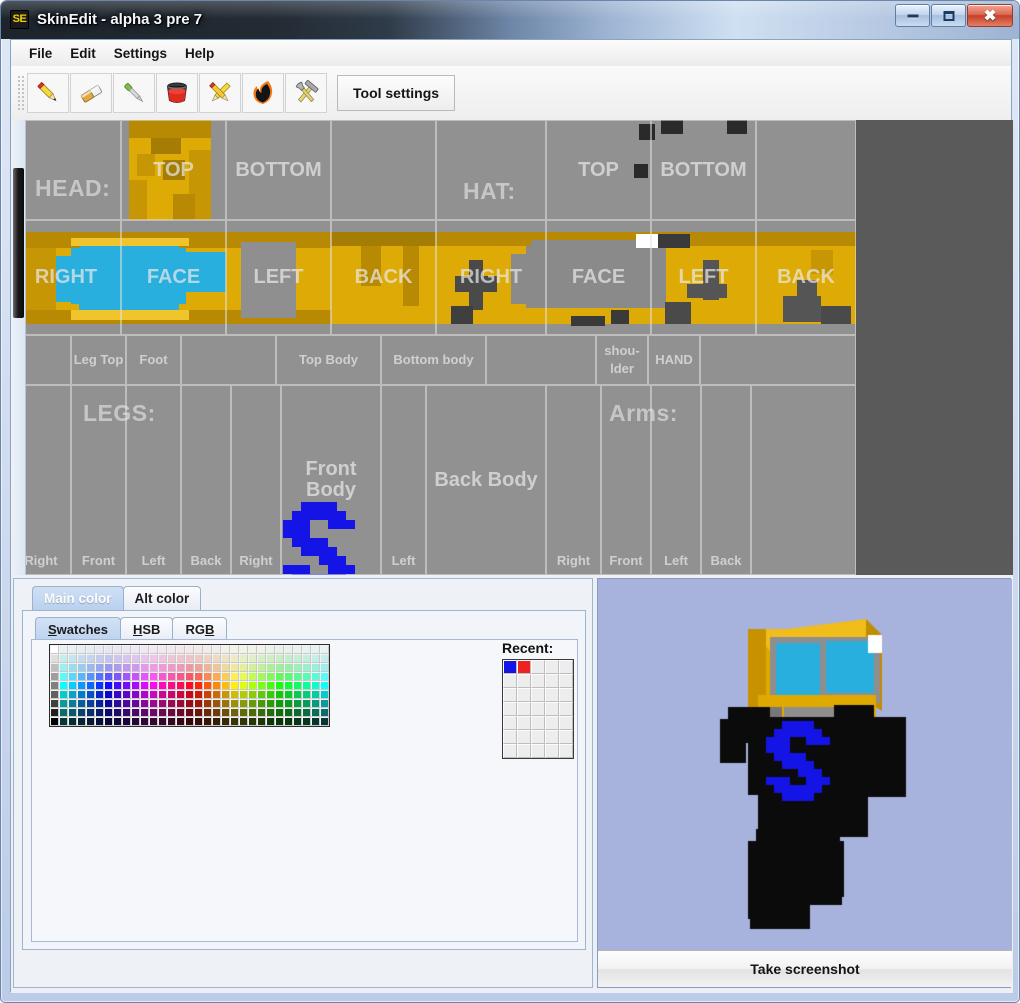 The width and height of the screenshot is (1020, 1003). I want to click on head-bottom-cell: BOTTOM, so click(278, 170).